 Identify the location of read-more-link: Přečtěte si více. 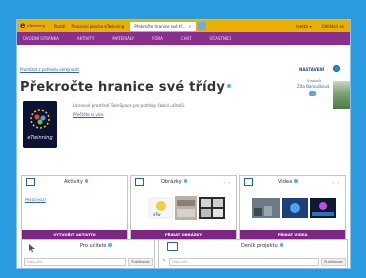
(88, 114).